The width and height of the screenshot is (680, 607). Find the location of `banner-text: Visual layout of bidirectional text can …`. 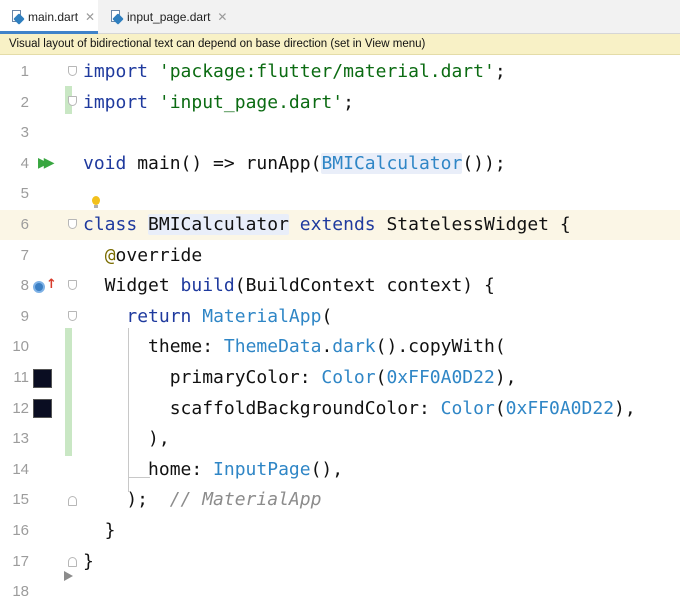

banner-text: Visual layout of bidirectional text can … is located at coordinates (217, 44).